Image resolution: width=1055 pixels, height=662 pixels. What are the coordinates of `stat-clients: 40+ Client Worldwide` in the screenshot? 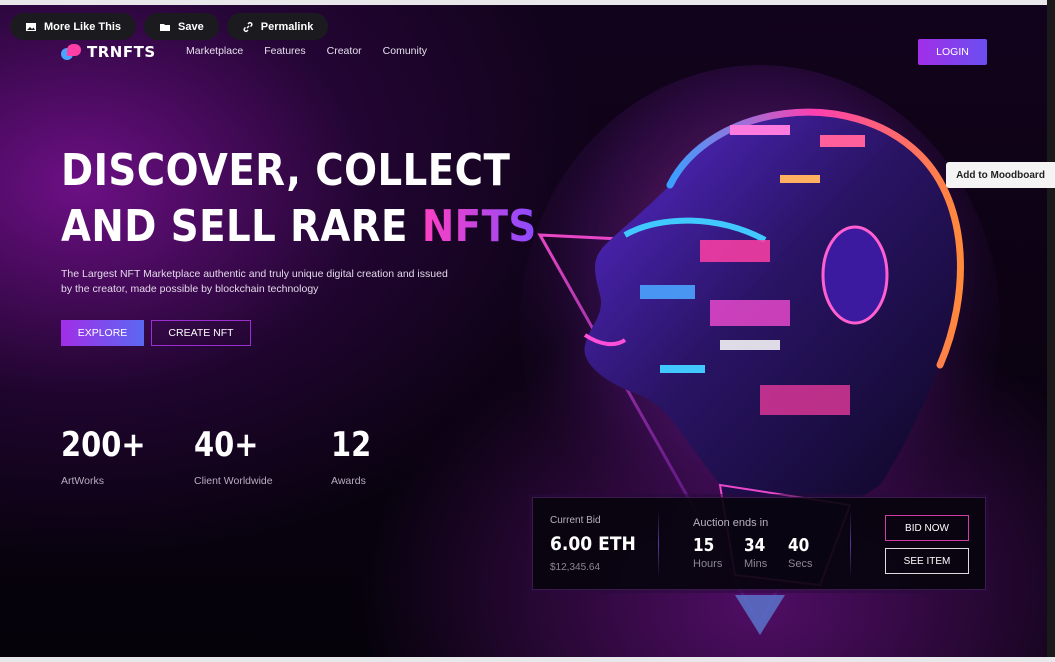 It's located at (233, 456).